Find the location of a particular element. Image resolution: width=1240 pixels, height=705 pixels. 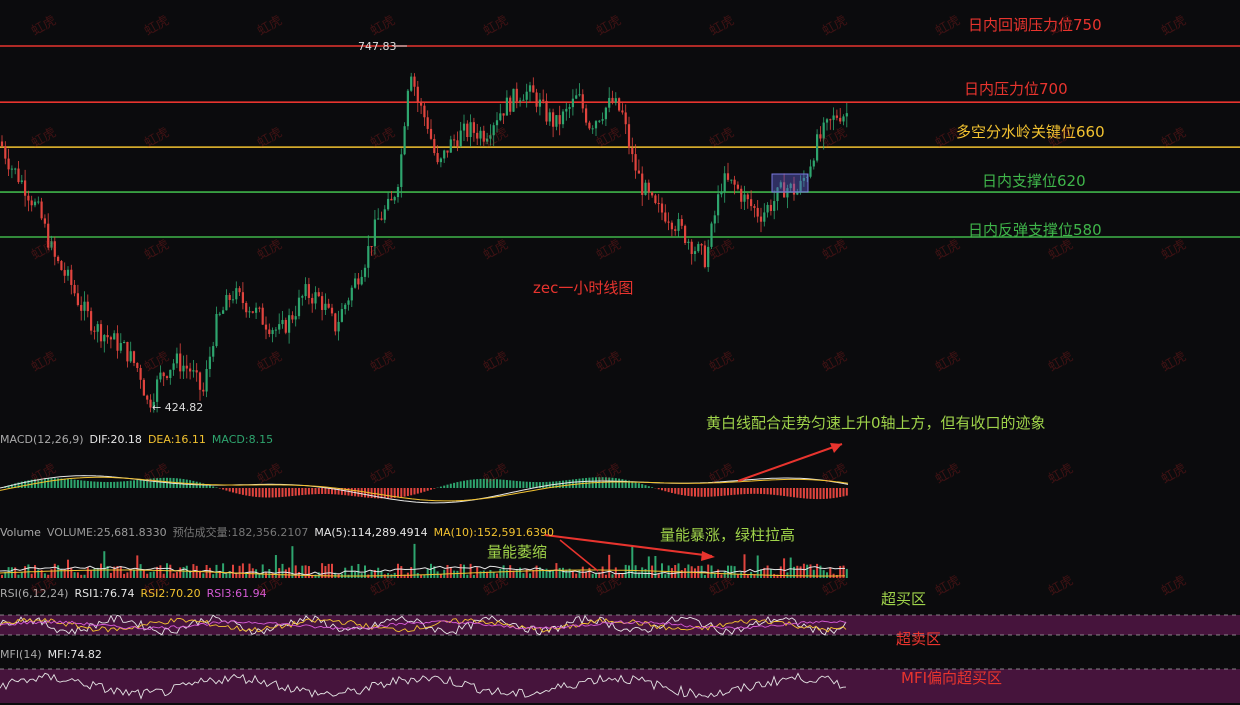

oversold-annotation: 超卖区 is located at coordinates (919, 639).